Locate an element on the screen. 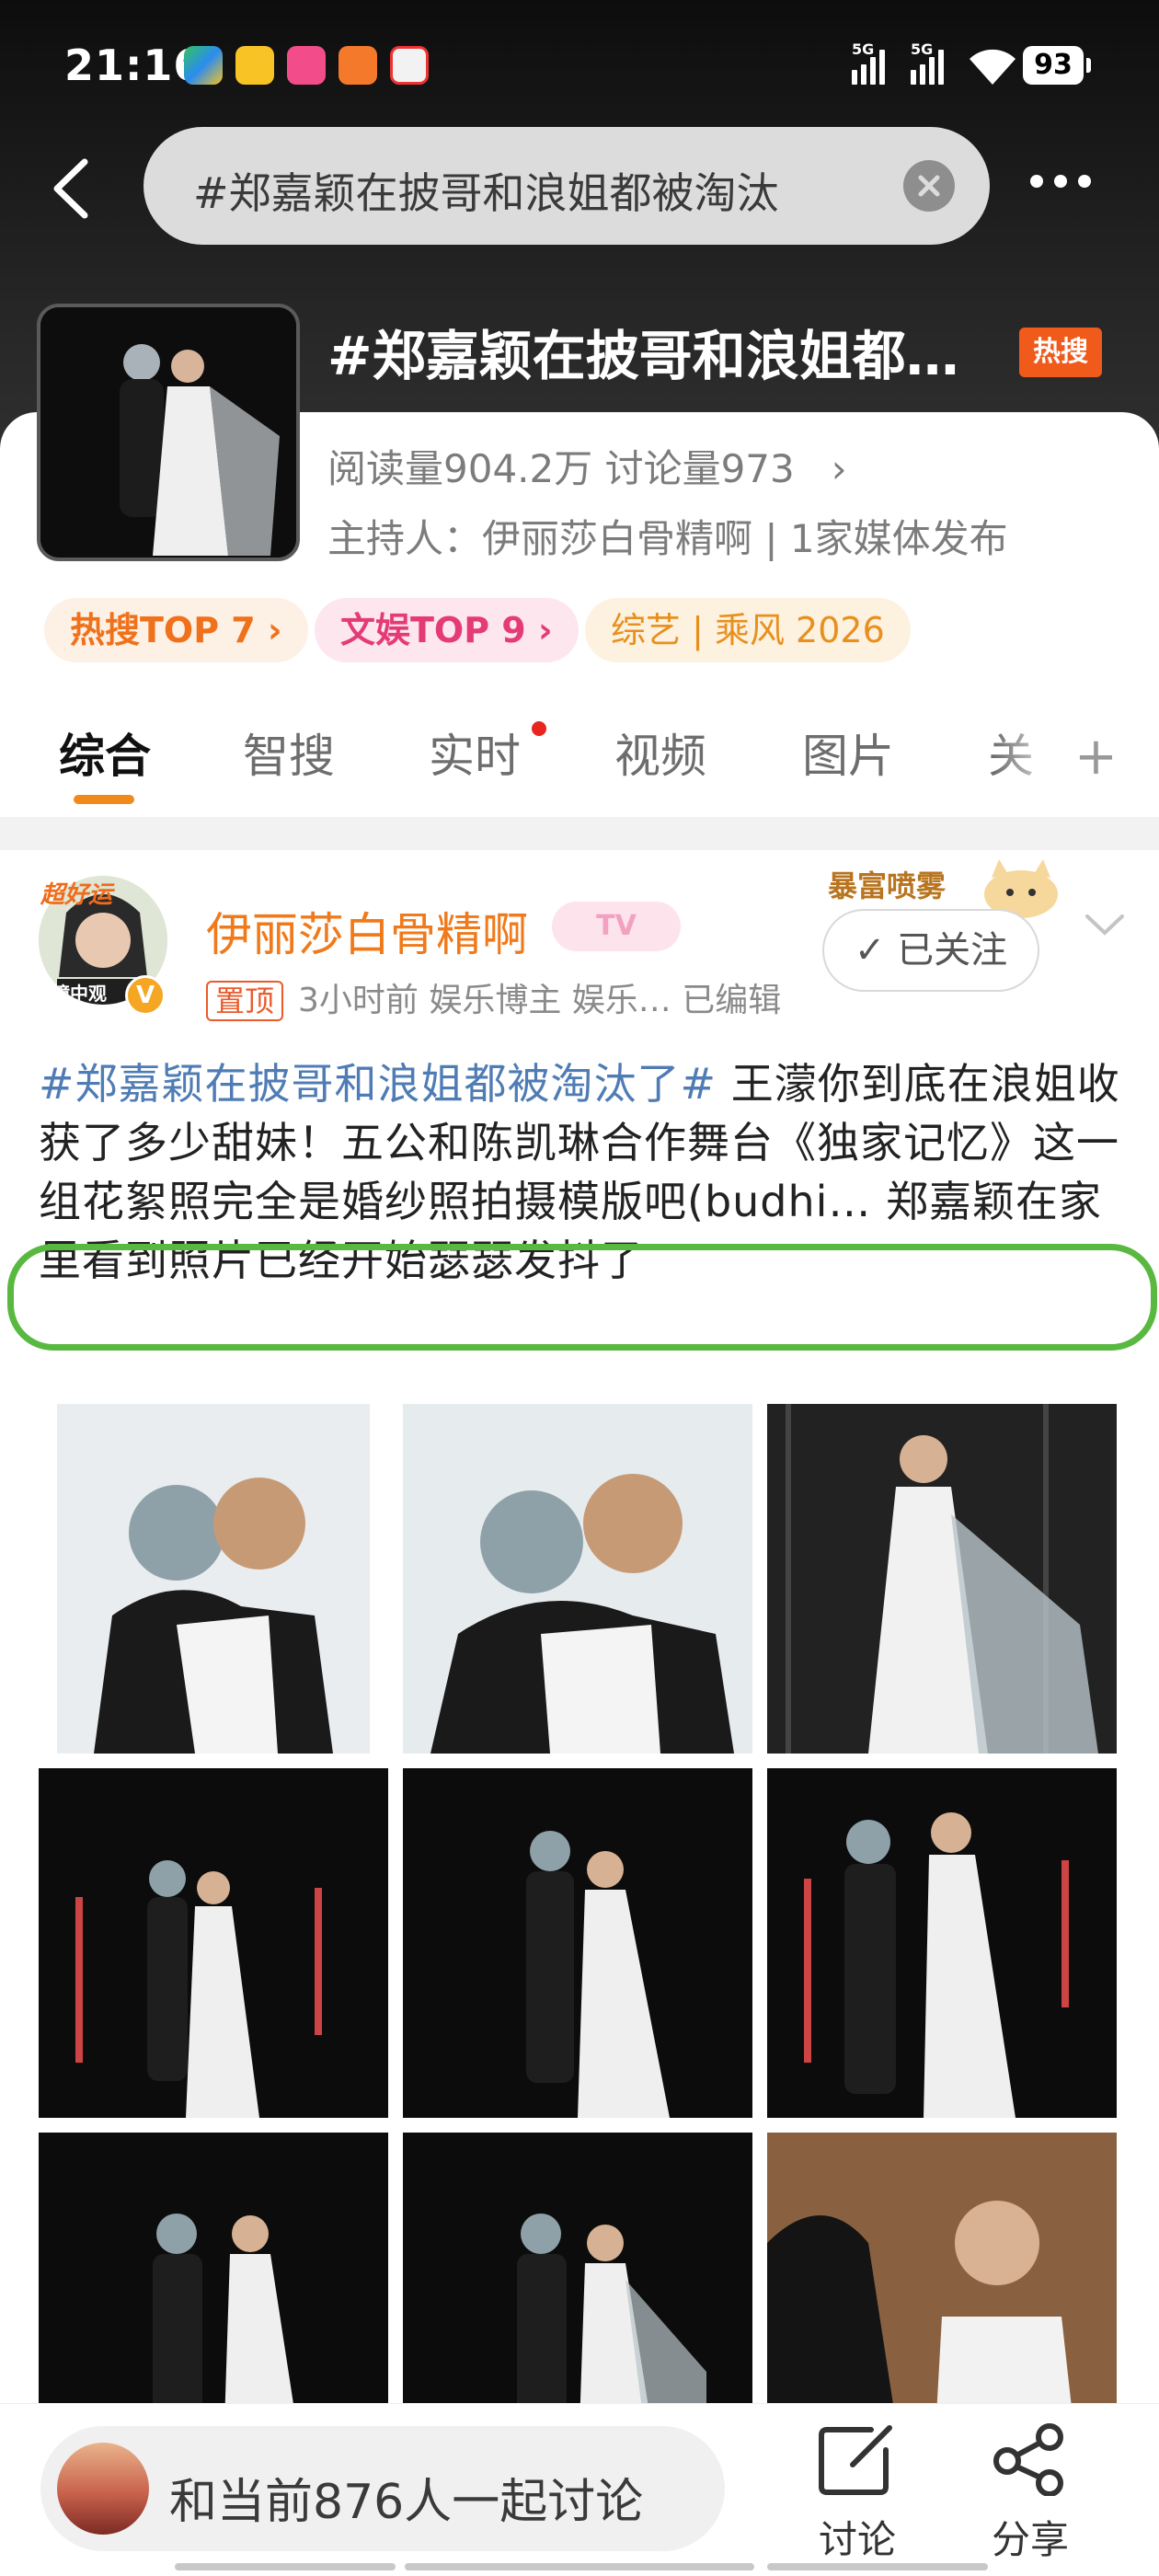  discuss-button: 讨论 is located at coordinates (857, 2493).